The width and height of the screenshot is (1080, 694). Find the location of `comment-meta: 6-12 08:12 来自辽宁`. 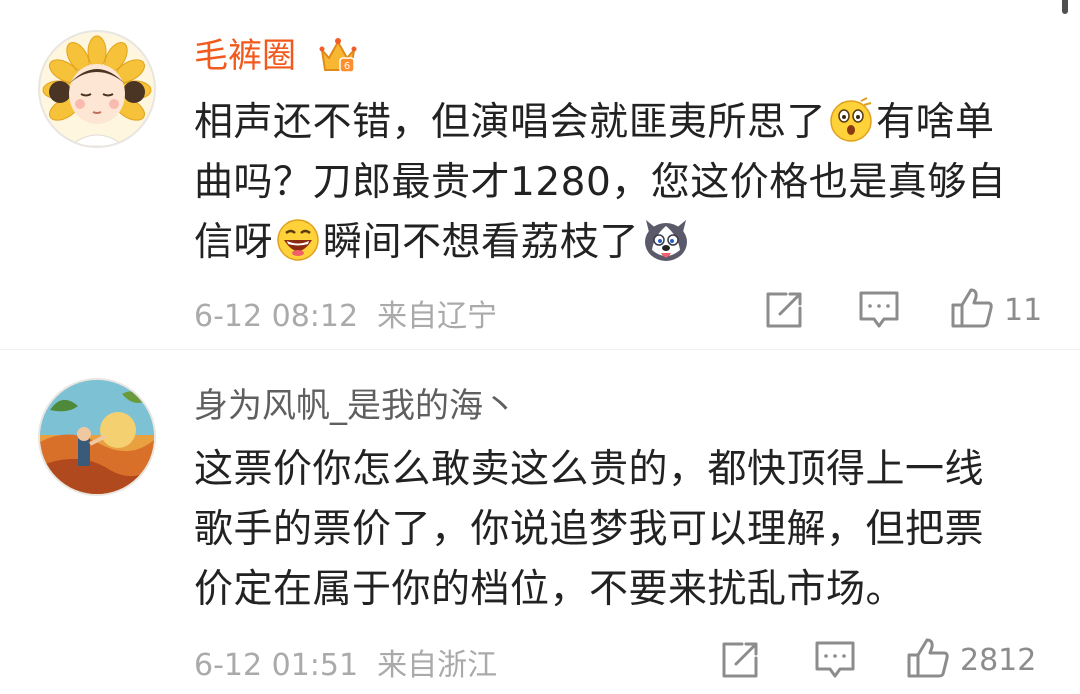

comment-meta: 6-12 08:12 来自辽宁 is located at coordinates (345, 313).